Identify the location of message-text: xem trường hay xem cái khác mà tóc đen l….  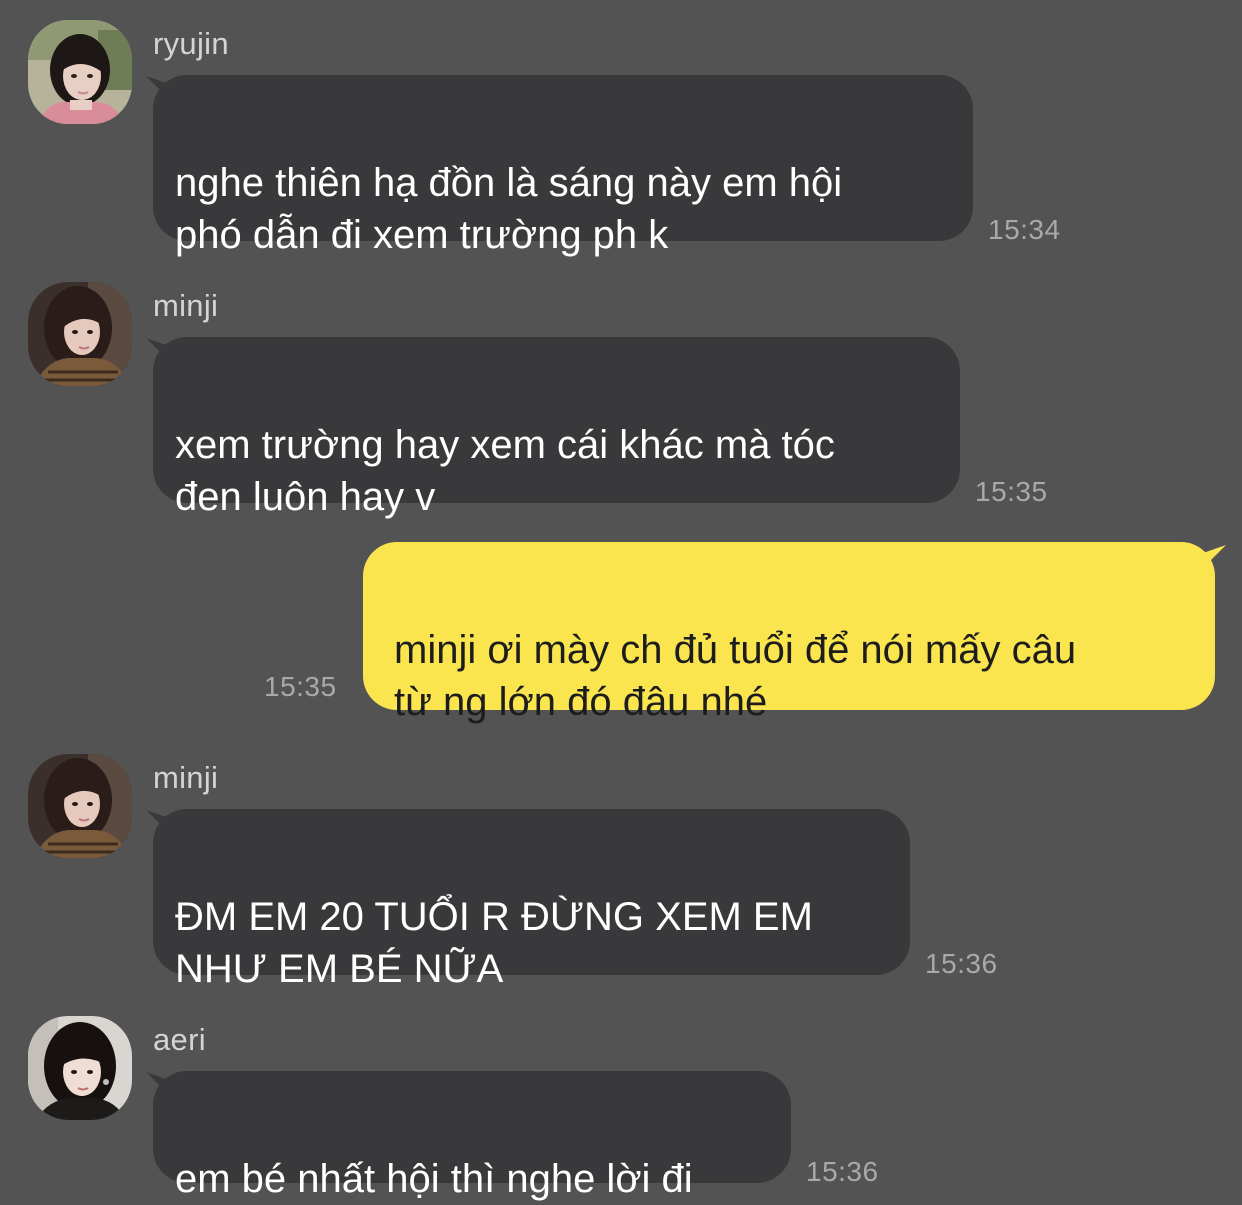
(505, 471).